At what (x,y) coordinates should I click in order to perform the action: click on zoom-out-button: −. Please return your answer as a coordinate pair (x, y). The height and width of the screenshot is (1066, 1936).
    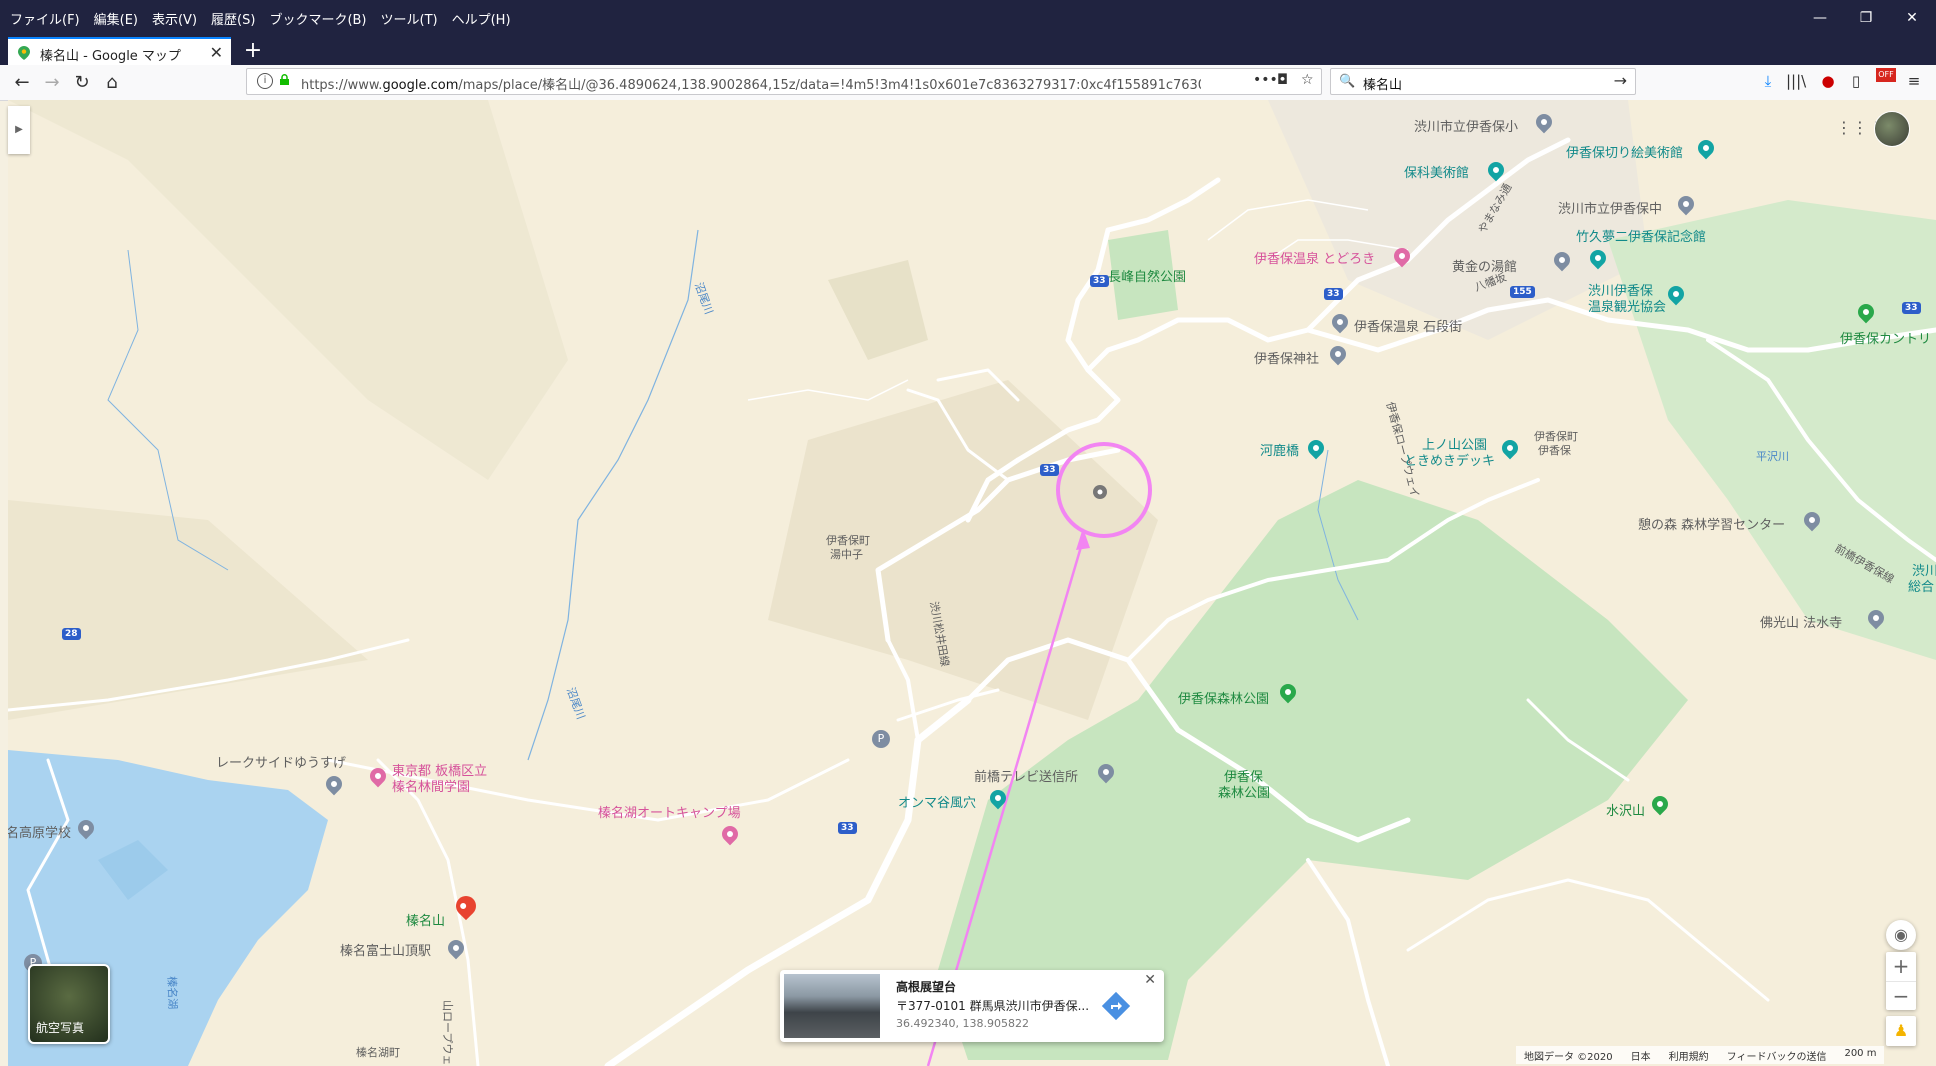
    Looking at the image, I should click on (1901, 996).